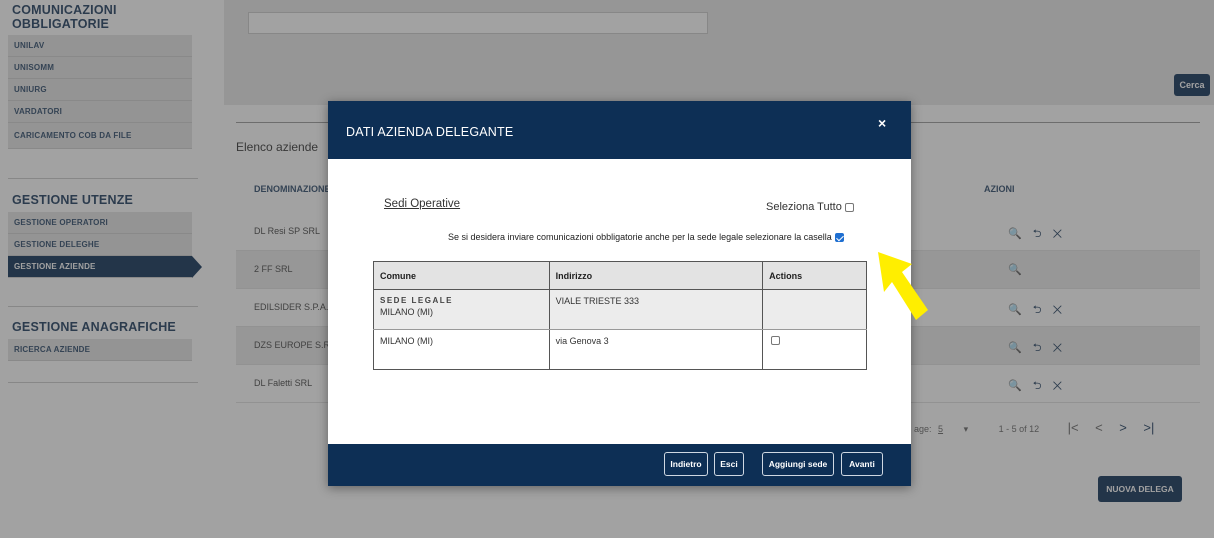 The image size is (1214, 538). What do you see at coordinates (422, 204) in the screenshot?
I see `sedi-operative-link: Sedi Operative` at bounding box center [422, 204].